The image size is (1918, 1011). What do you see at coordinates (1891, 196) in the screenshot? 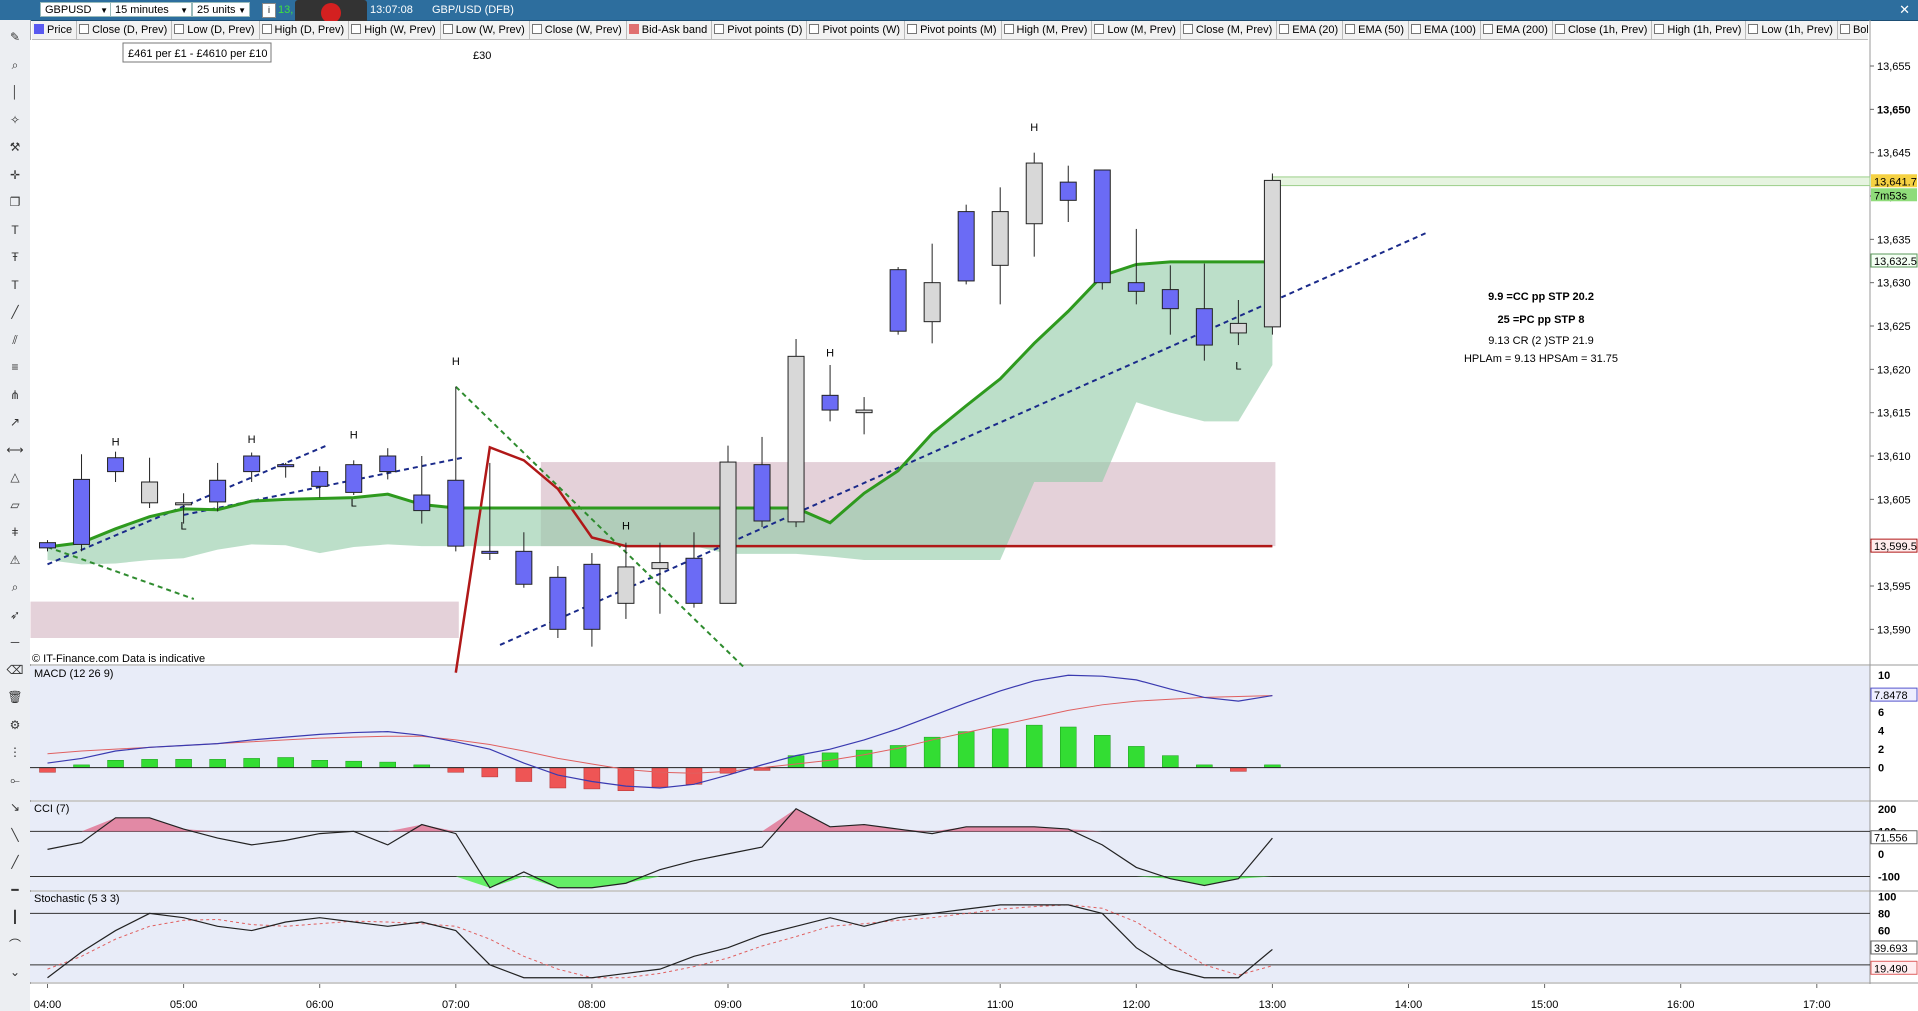
I see `price-marker-label: 7m53s` at bounding box center [1891, 196].